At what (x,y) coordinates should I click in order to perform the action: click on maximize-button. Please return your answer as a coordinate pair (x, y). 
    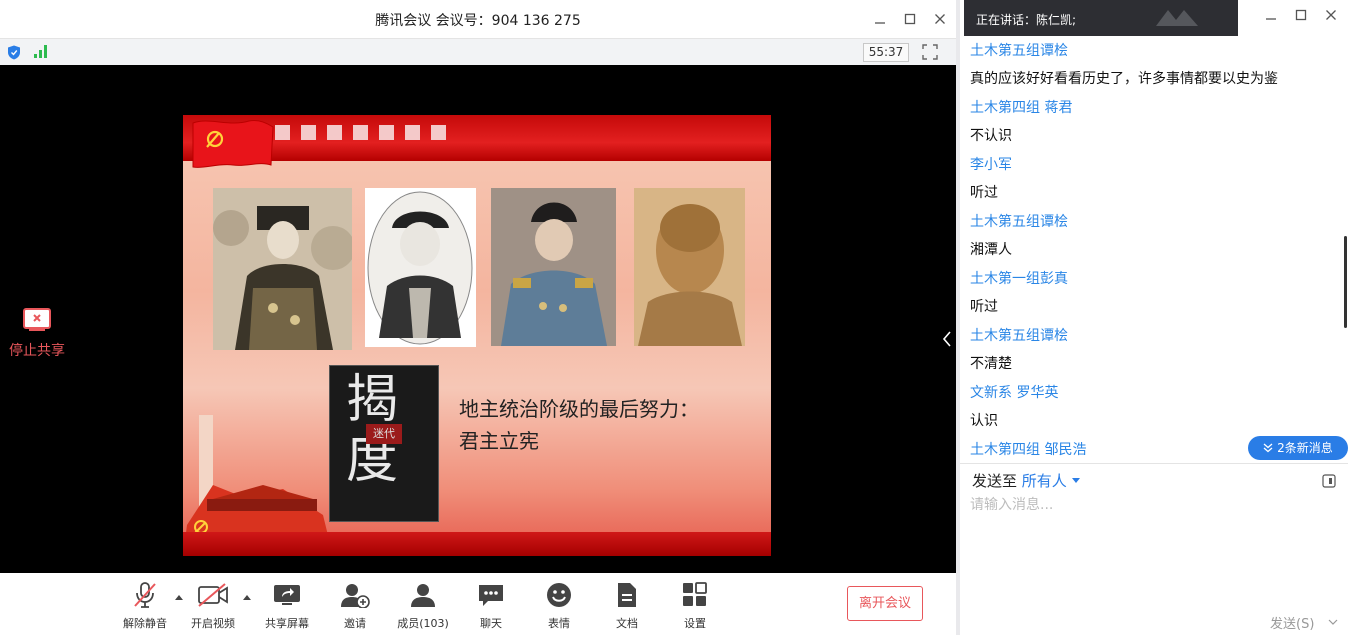
    Looking at the image, I should click on (910, 19).